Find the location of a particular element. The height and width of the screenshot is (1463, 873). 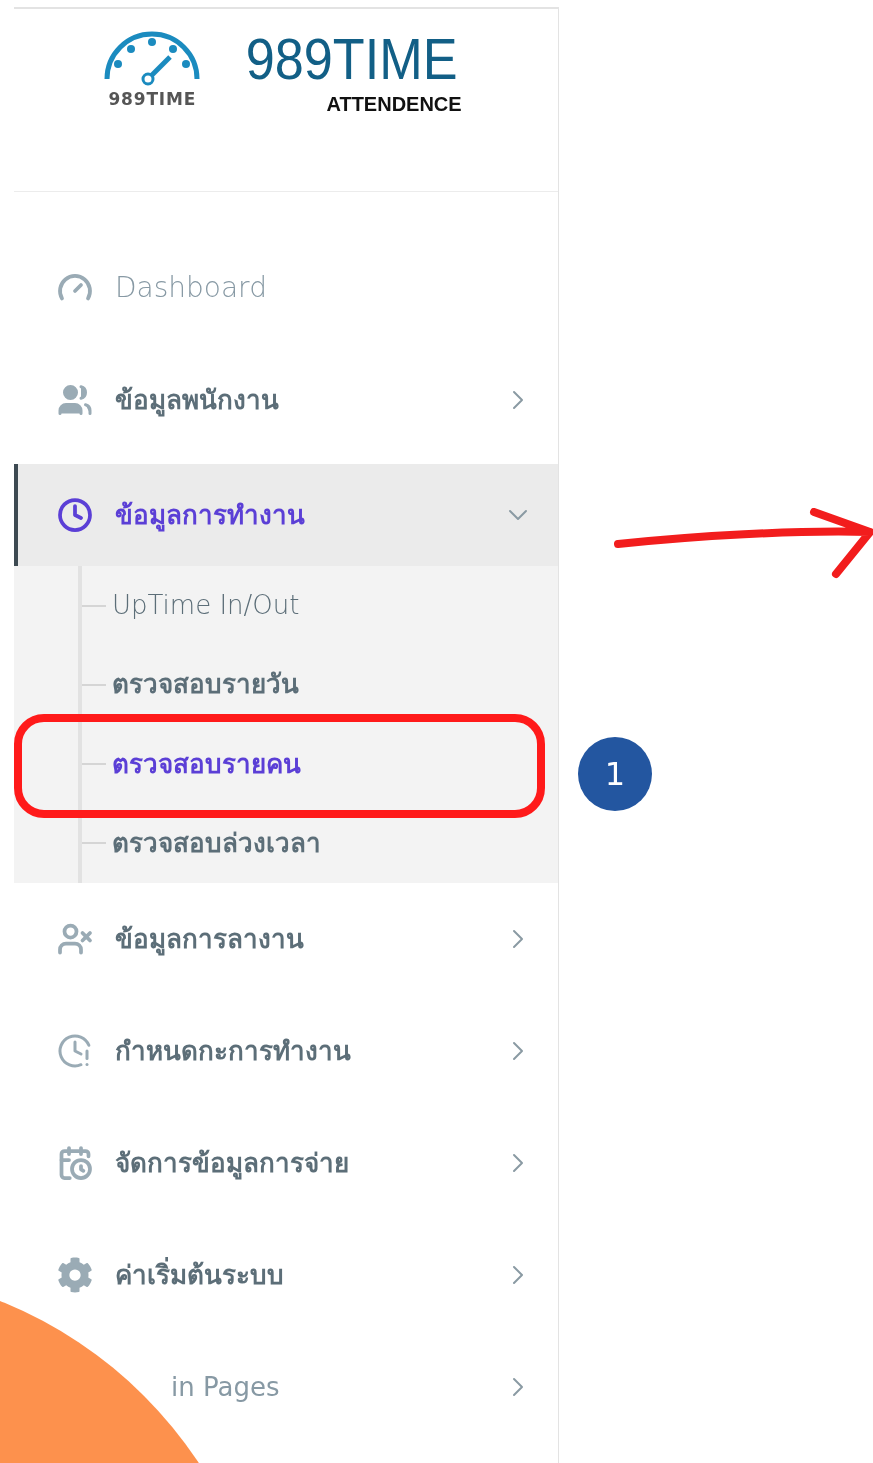

menu-item: ข้อมูลพนักงาน is located at coordinates (308, 400).